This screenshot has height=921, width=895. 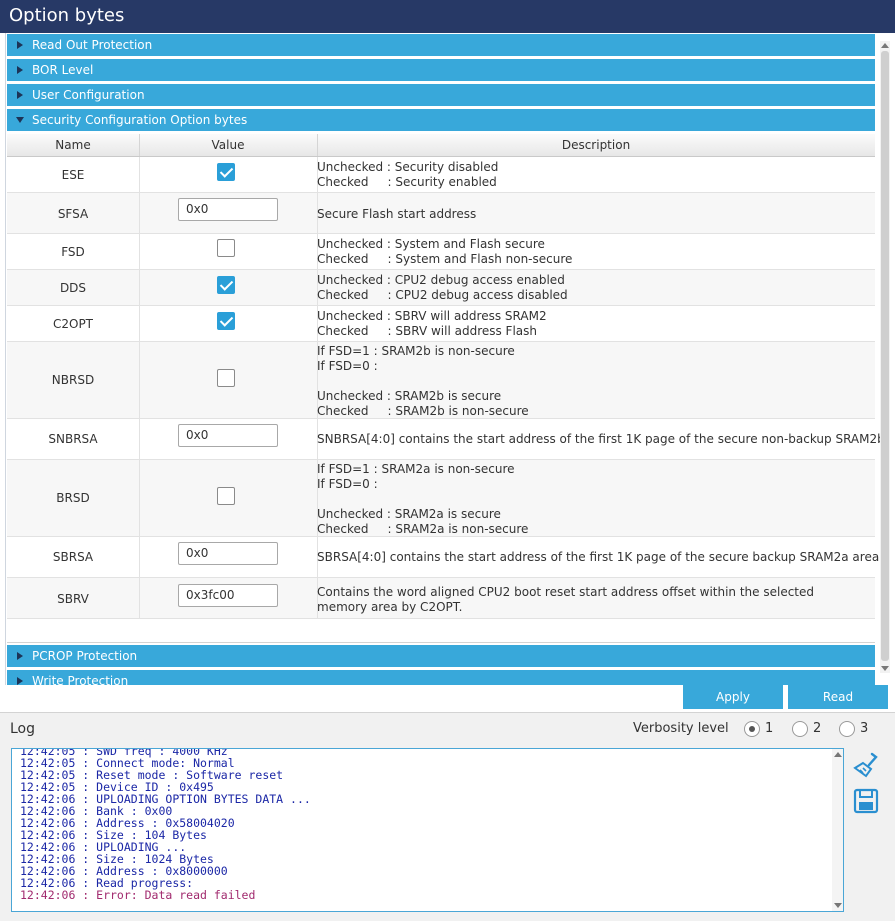 I want to click on verbosity-level-label: 3, so click(x=864, y=728).